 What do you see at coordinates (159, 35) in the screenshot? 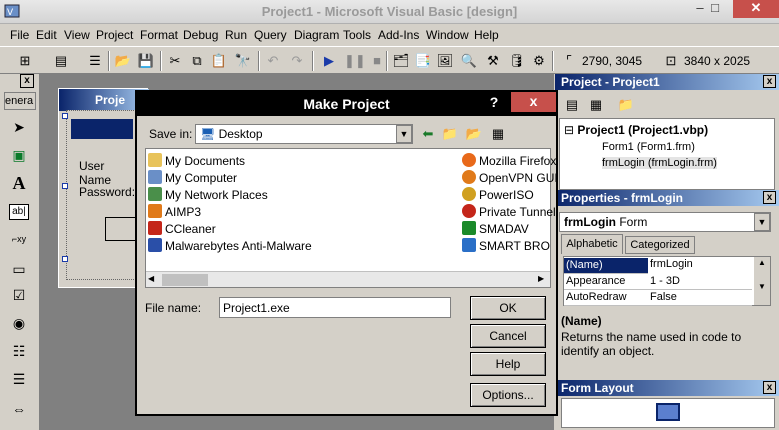
I see `menu-format: Format` at bounding box center [159, 35].